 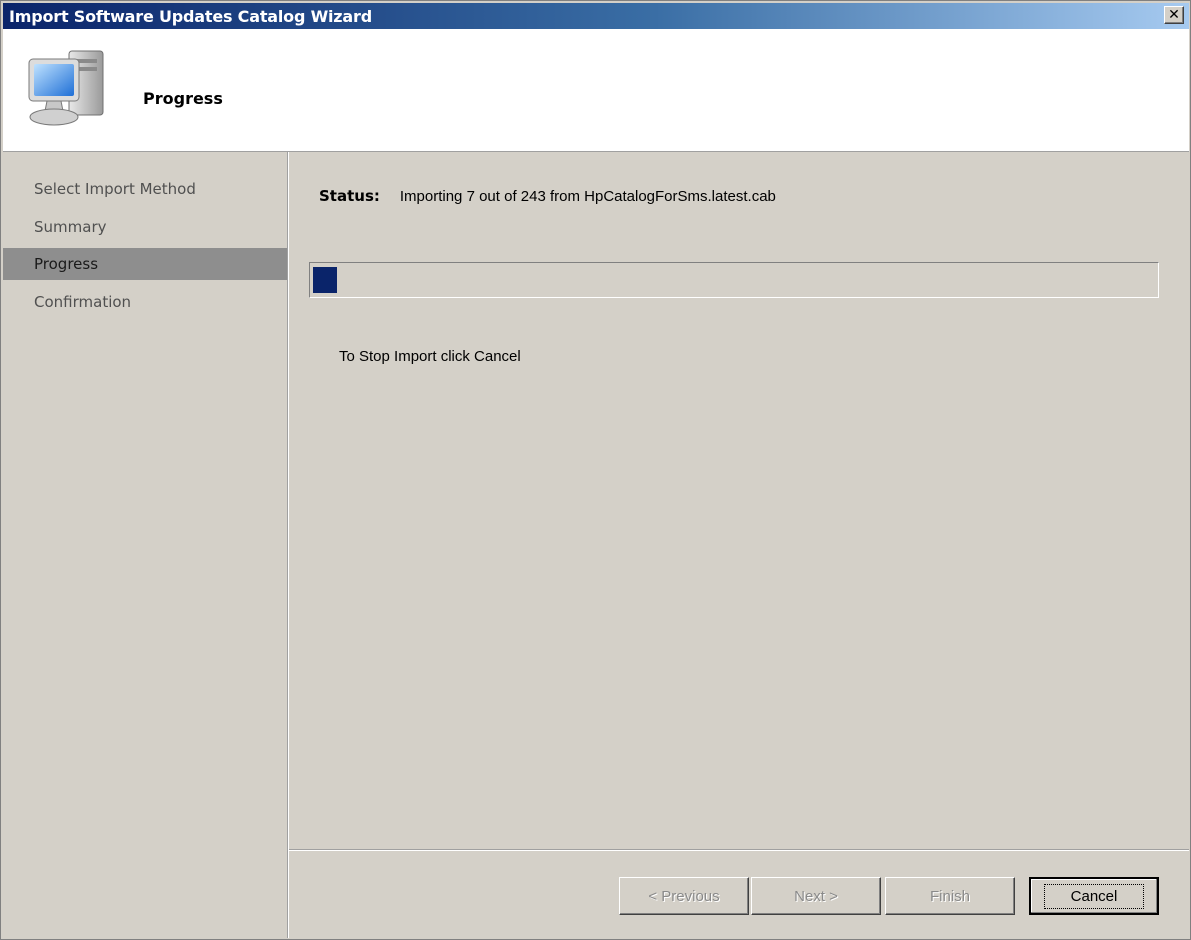 What do you see at coordinates (950, 896) in the screenshot?
I see `finish-button: Finish` at bounding box center [950, 896].